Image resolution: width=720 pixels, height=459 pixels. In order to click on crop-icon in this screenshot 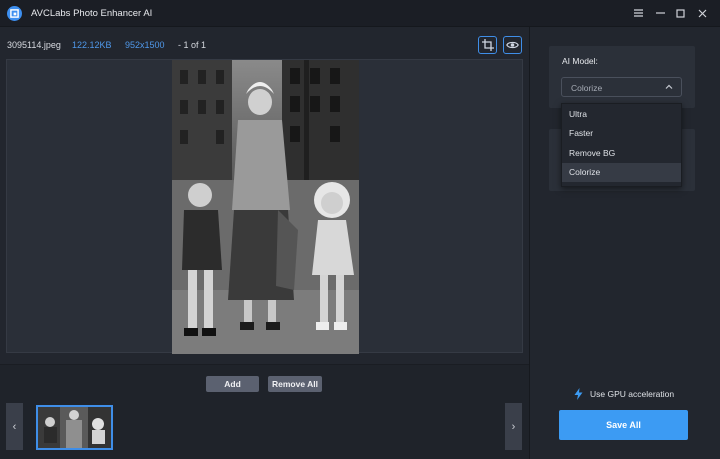, I will do `click(487, 45)`.